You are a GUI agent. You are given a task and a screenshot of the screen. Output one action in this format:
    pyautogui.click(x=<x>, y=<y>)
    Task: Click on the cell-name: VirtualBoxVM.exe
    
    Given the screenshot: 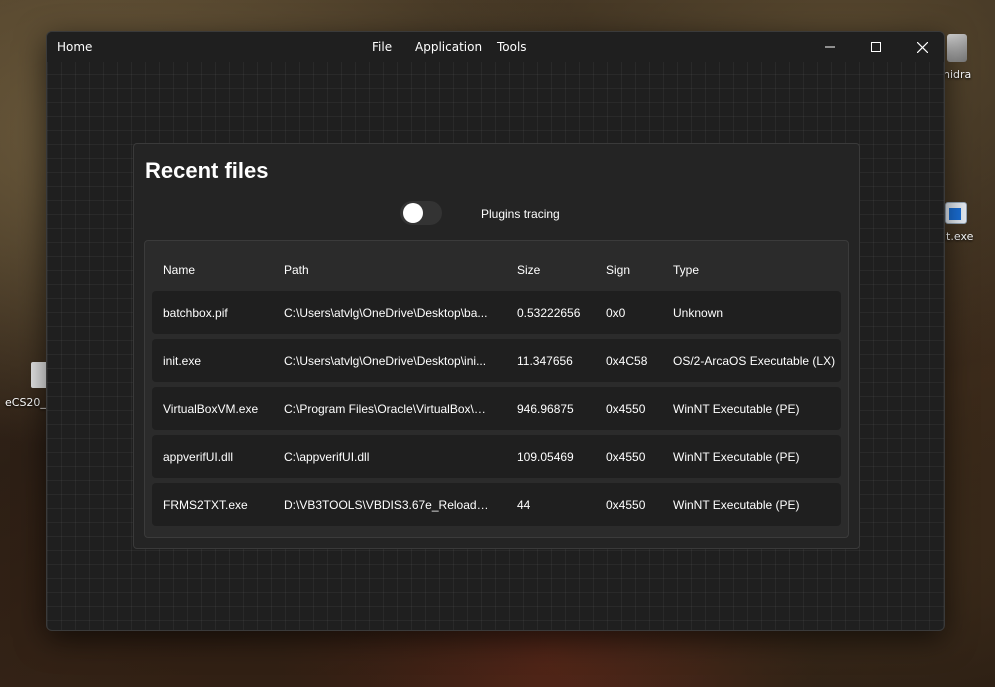 What is the action you would take?
    pyautogui.click(x=211, y=409)
    